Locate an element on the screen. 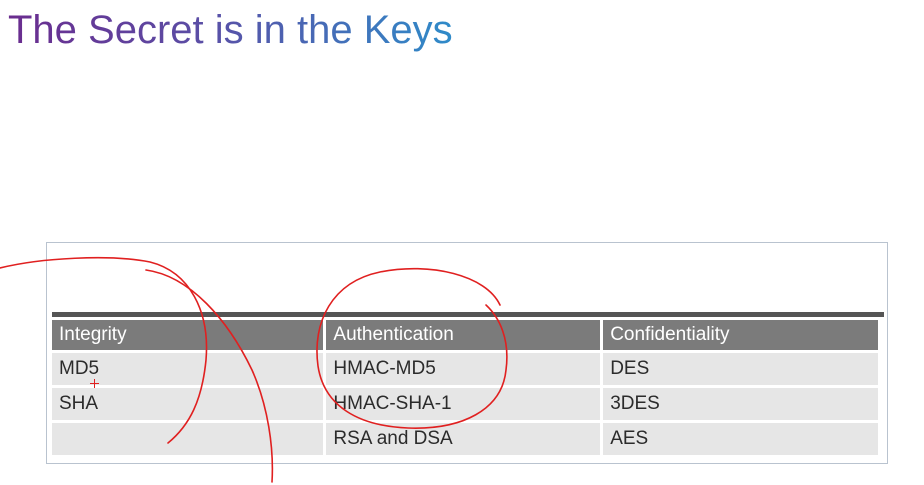 The height and width of the screenshot is (485, 924). table-cell: HMAC-SHA-1 is located at coordinates (463, 404).